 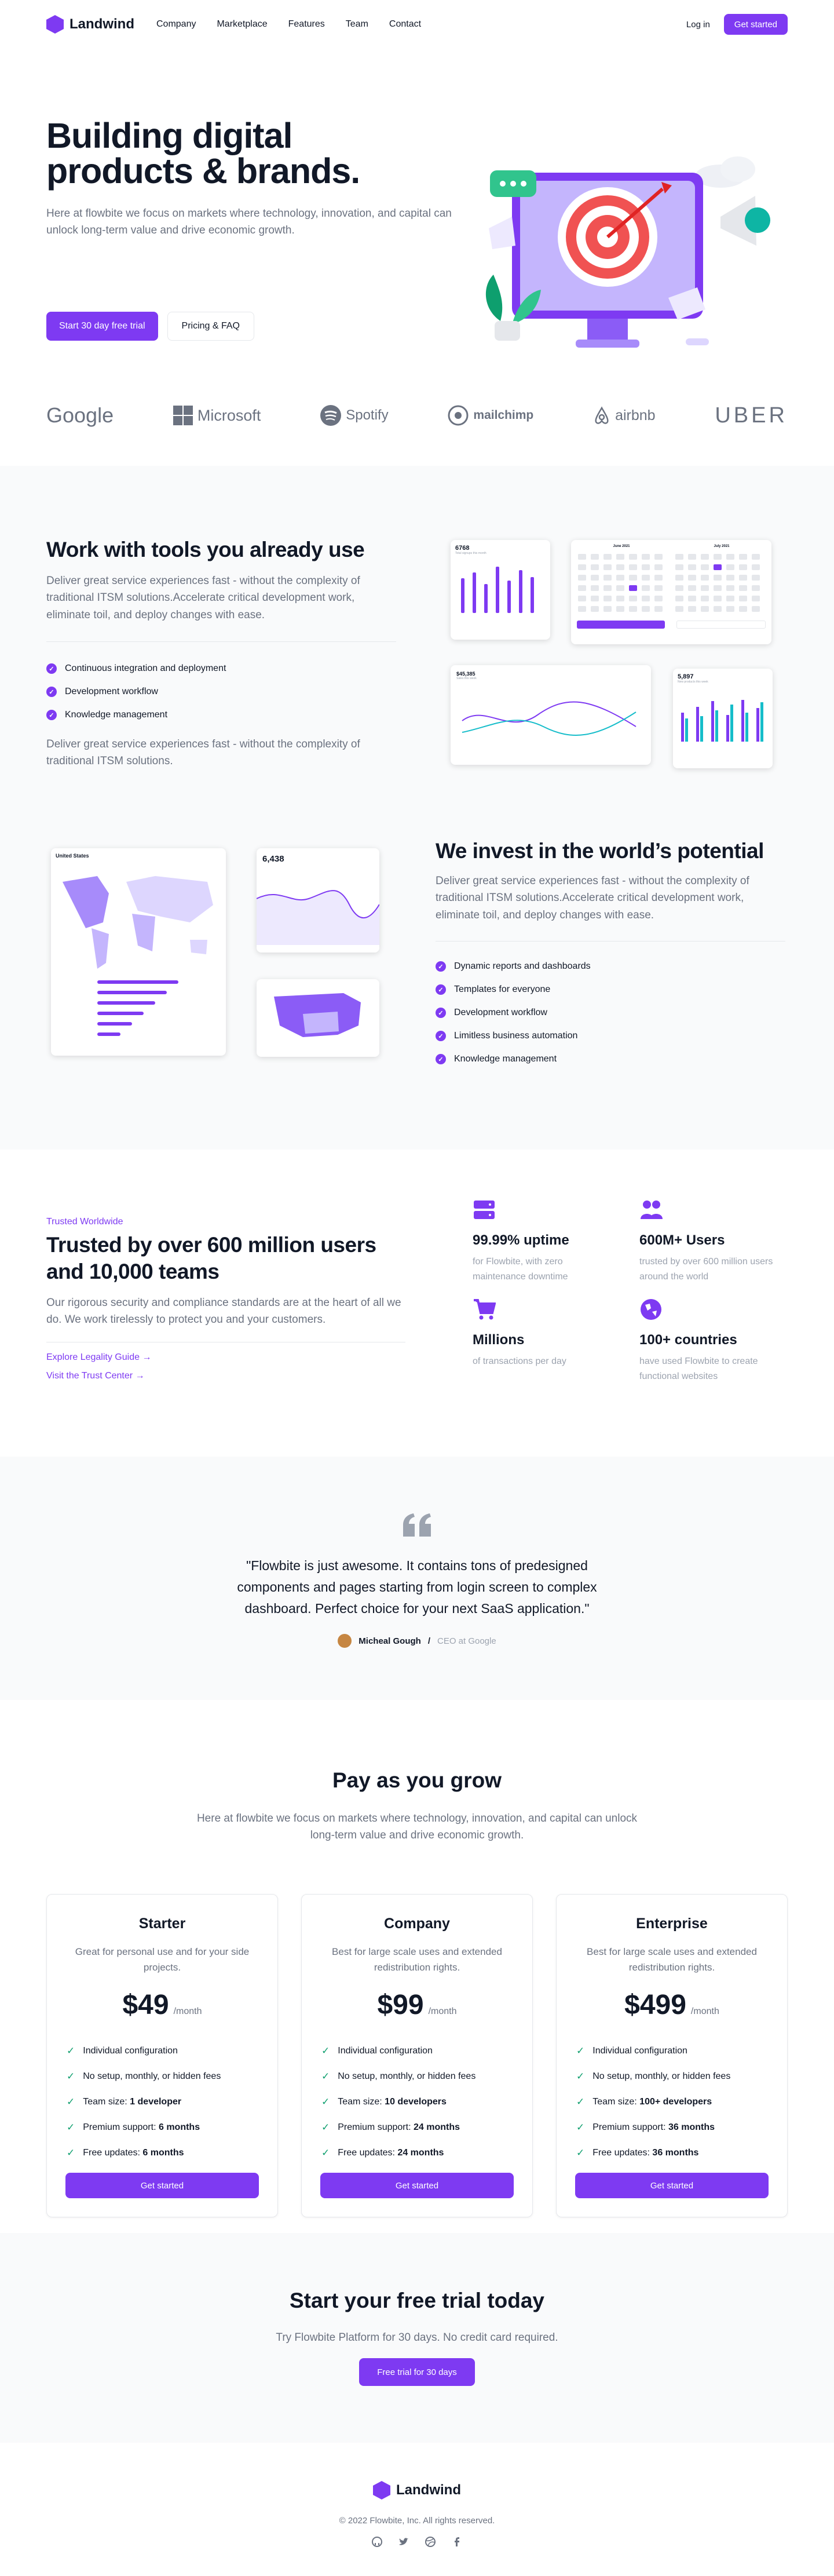 I want to click on nav-team: Team, so click(x=357, y=25).